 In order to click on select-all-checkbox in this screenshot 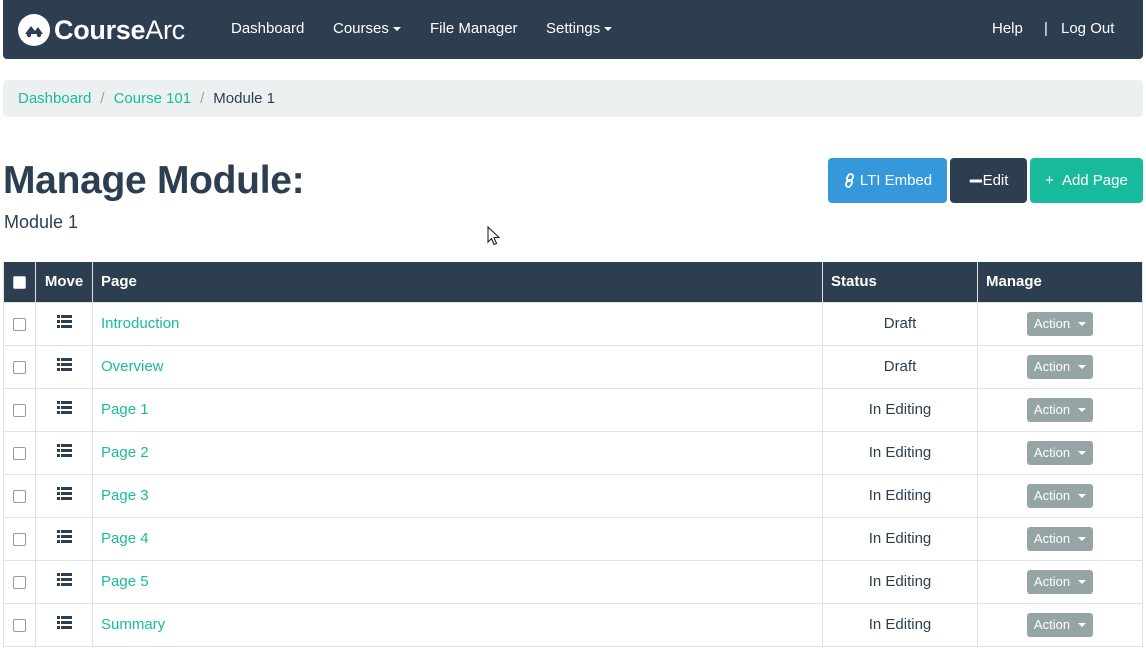, I will do `click(19, 282)`.